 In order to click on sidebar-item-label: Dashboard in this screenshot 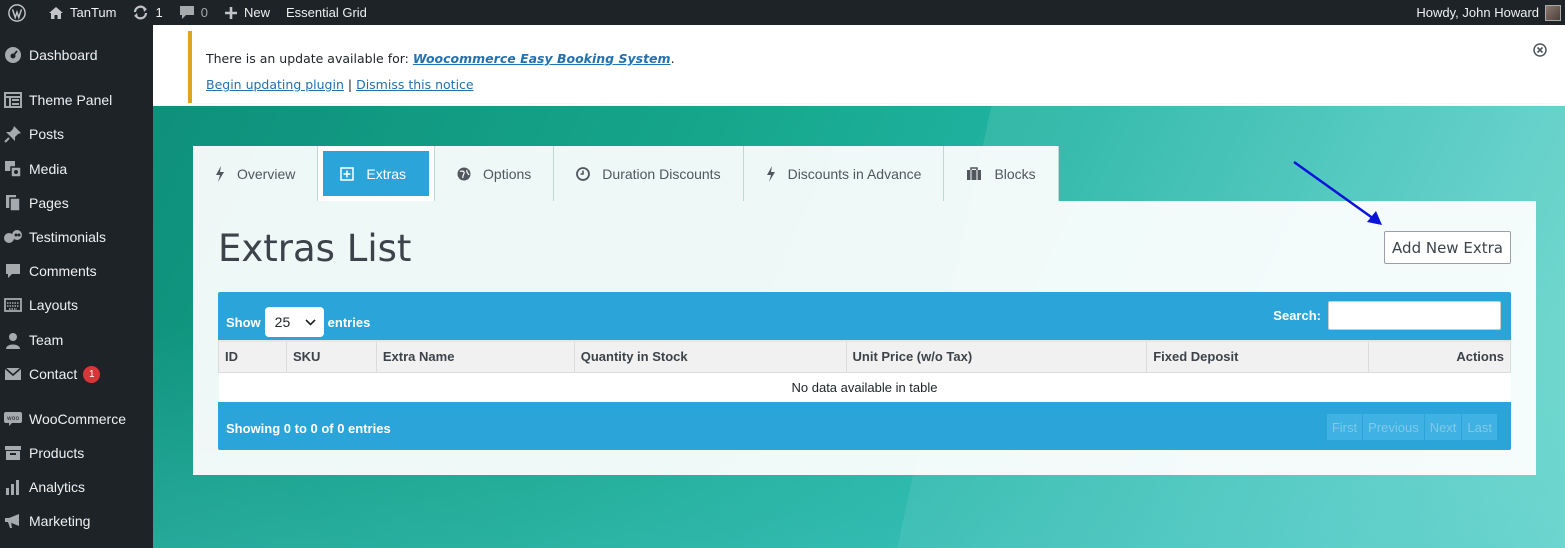, I will do `click(63, 55)`.